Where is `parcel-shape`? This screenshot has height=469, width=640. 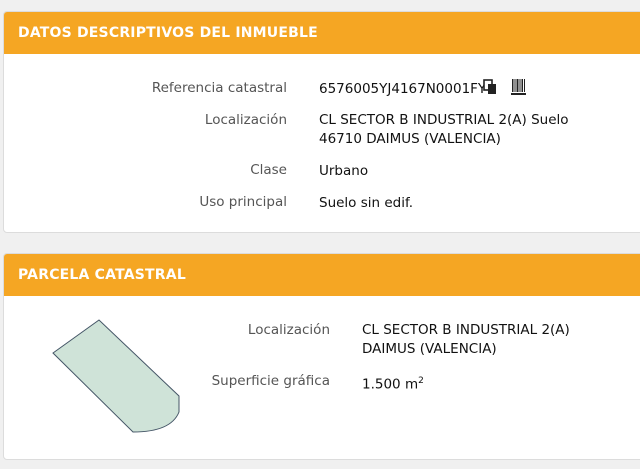 parcel-shape is located at coordinates (116, 376).